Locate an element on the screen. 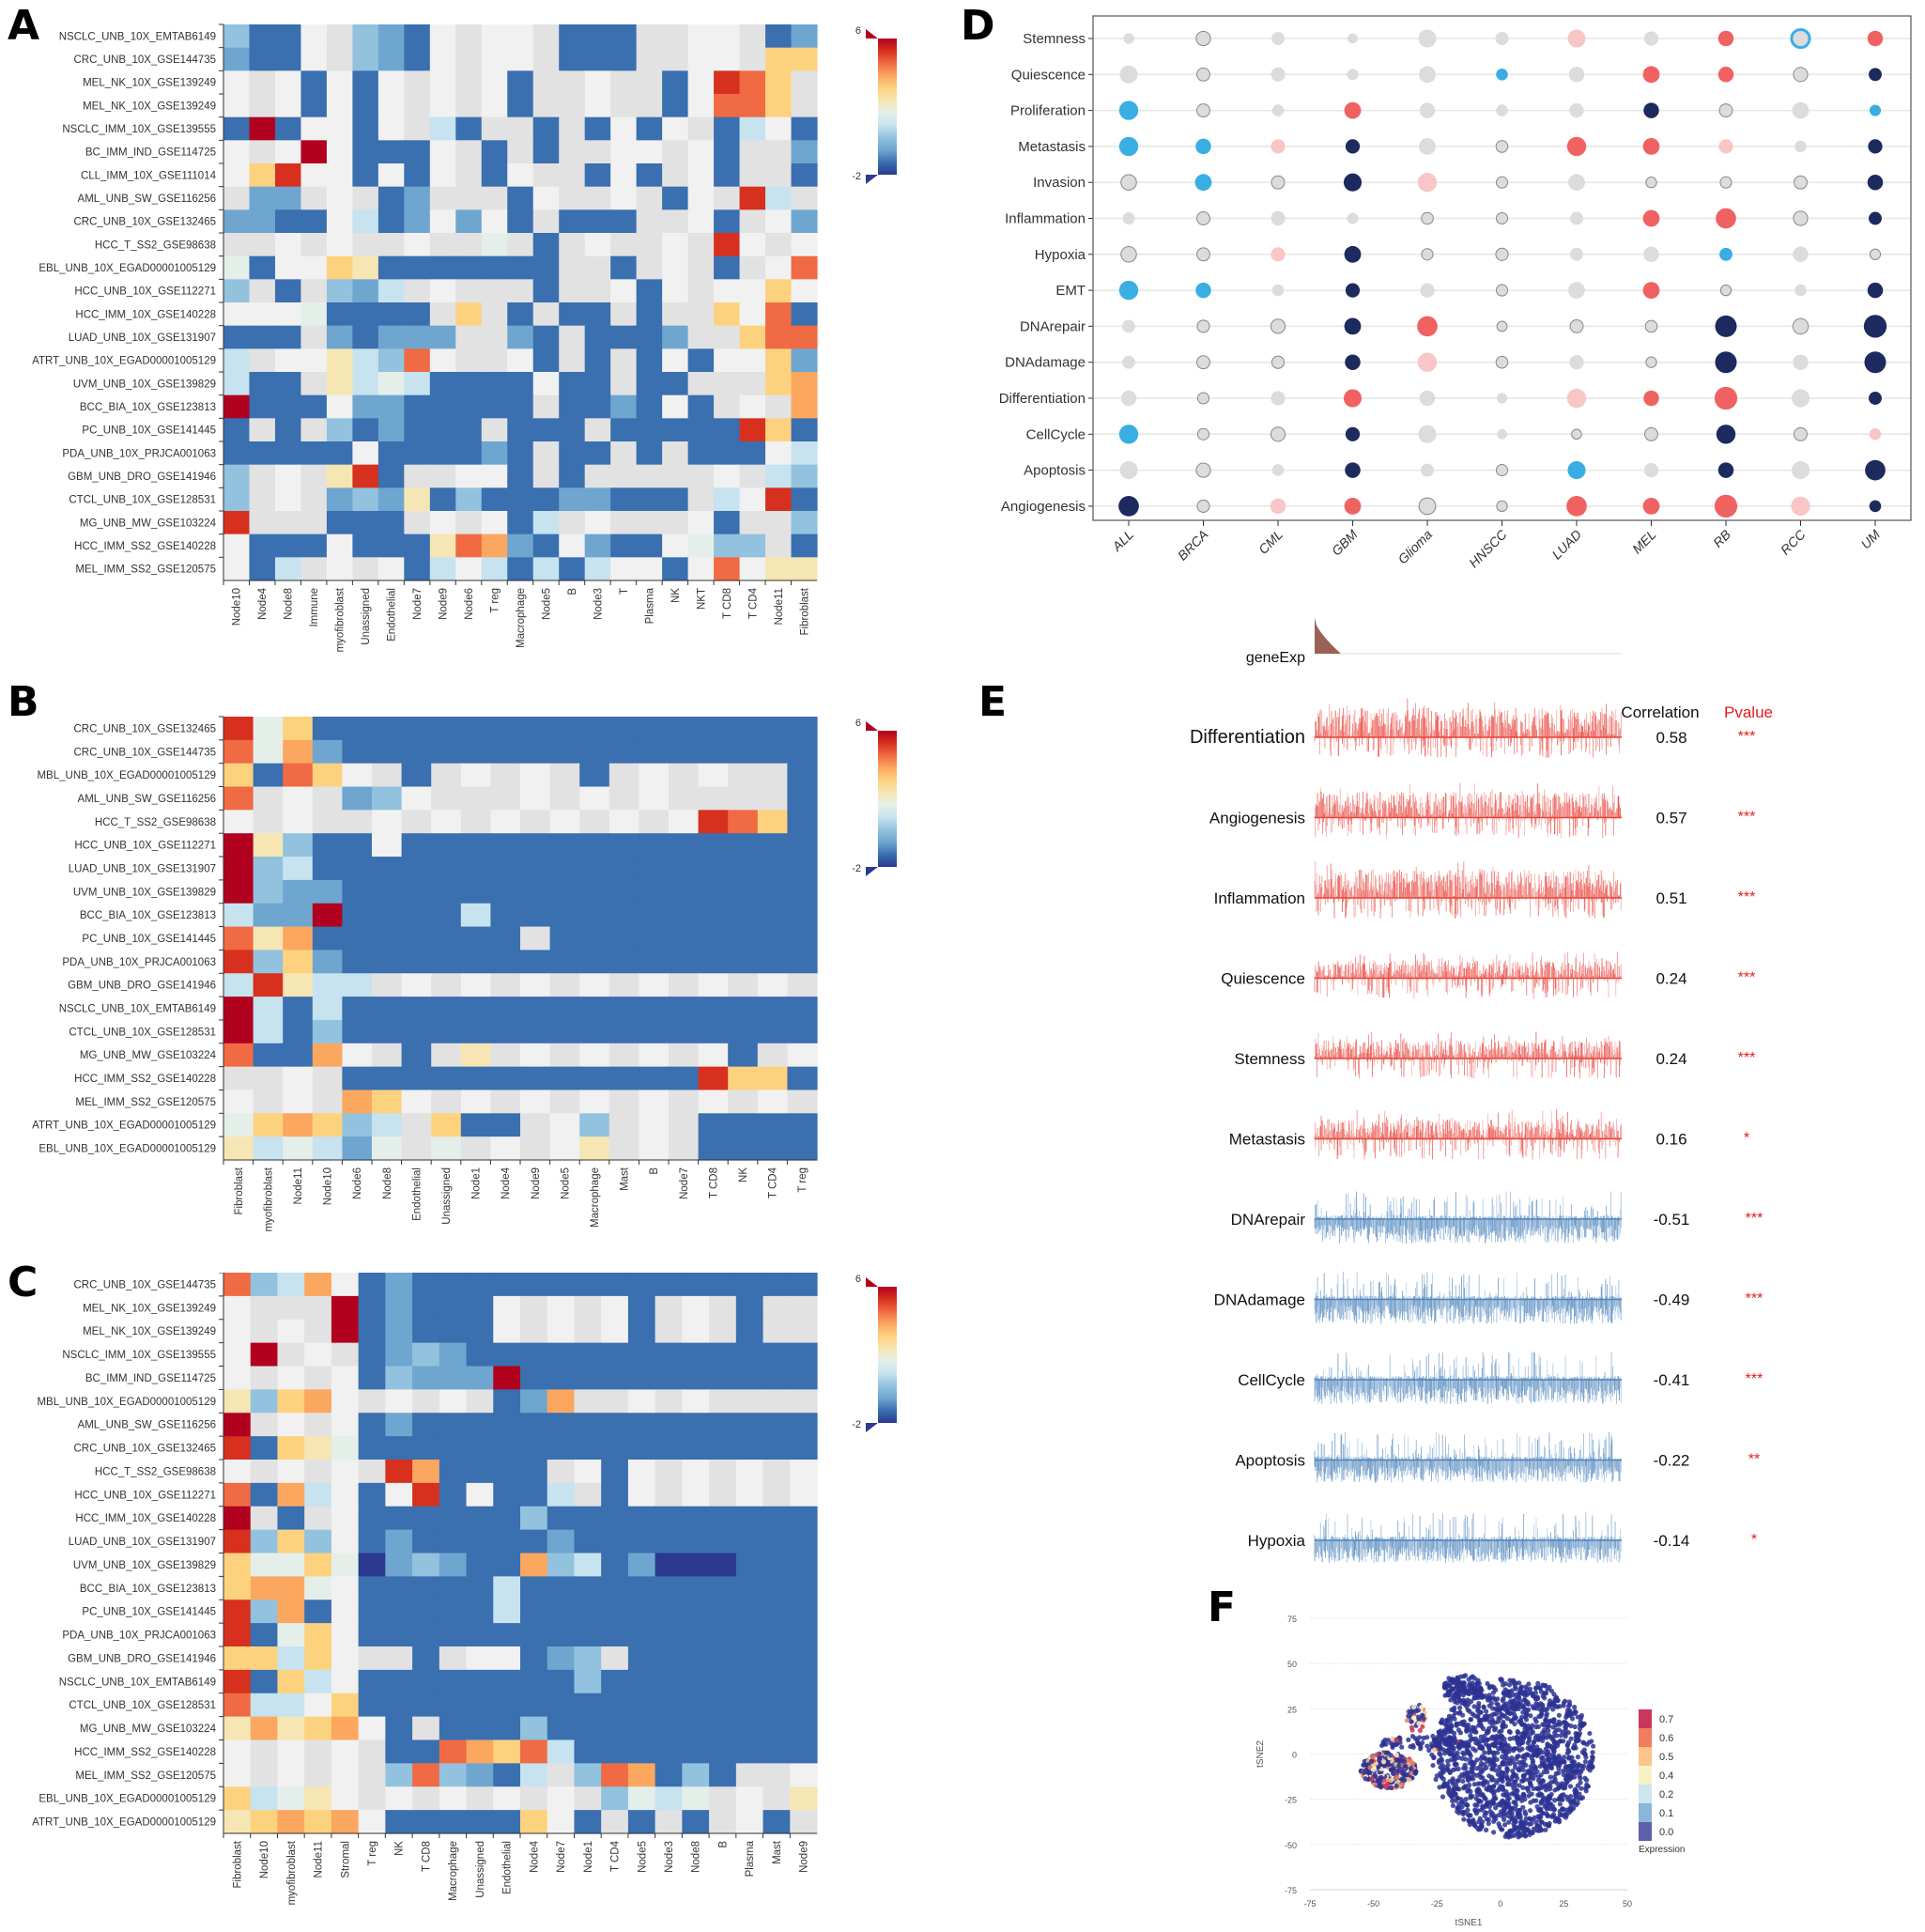  row-label: BCC_BIA_10X_GSE123813 is located at coordinates (148, 408).